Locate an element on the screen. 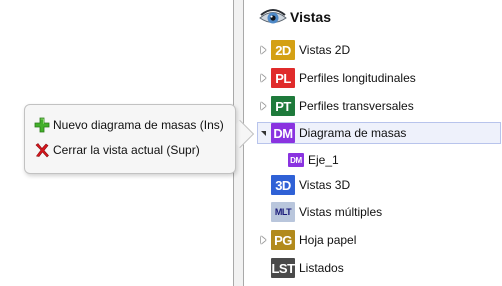 The width and height of the screenshot is (502, 286). tree-node-vistas-3d: 3D Vistas 3D is located at coordinates (305, 185).